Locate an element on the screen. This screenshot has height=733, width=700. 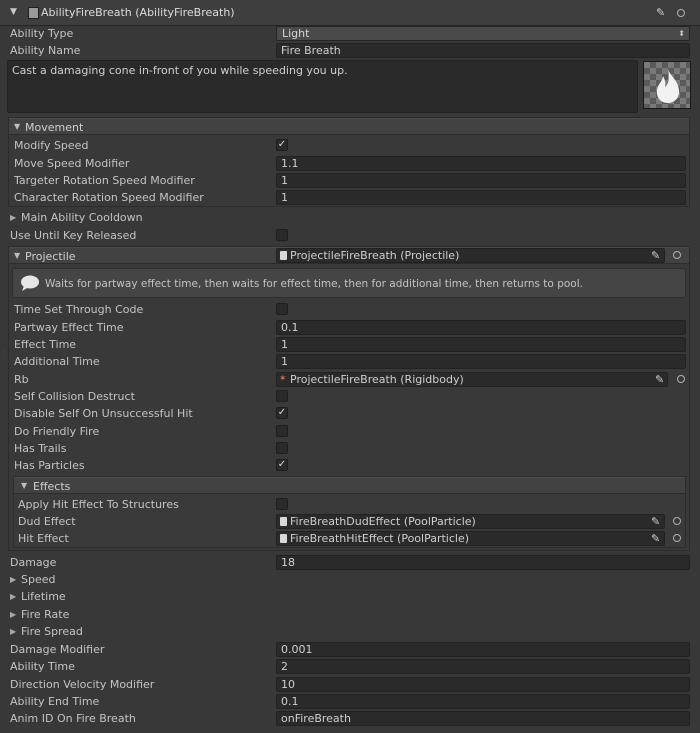
projectile-label: Projectile is located at coordinates (50, 256).